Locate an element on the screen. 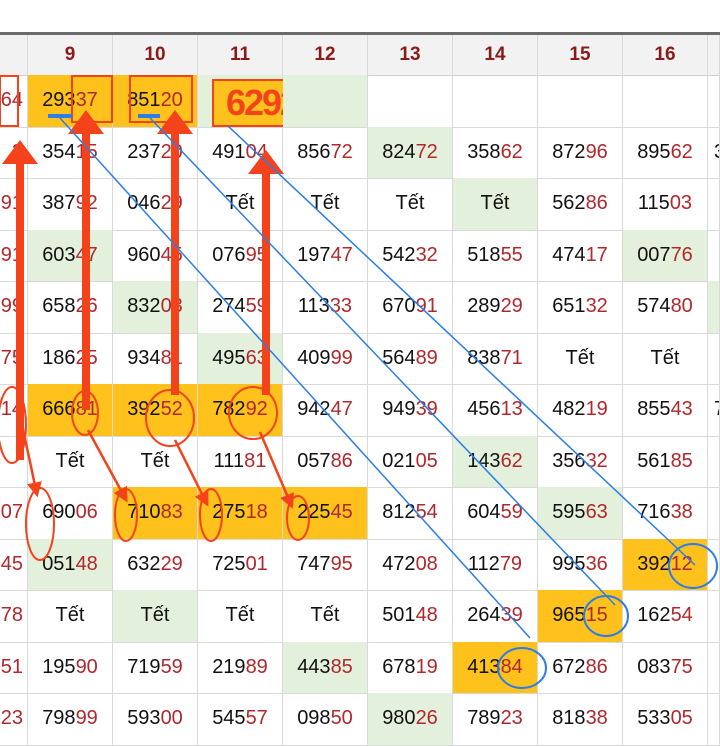 The image size is (720, 746). result-cell: 26439 is located at coordinates (495, 616).